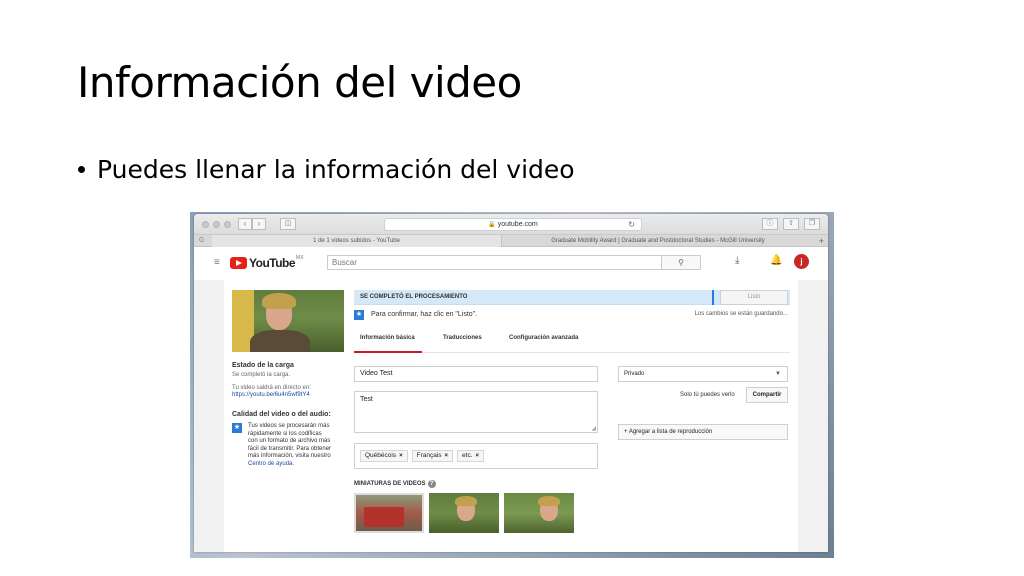  What do you see at coordinates (263, 365) in the screenshot?
I see `upload-status-heading: Estado de la carga` at bounding box center [263, 365].